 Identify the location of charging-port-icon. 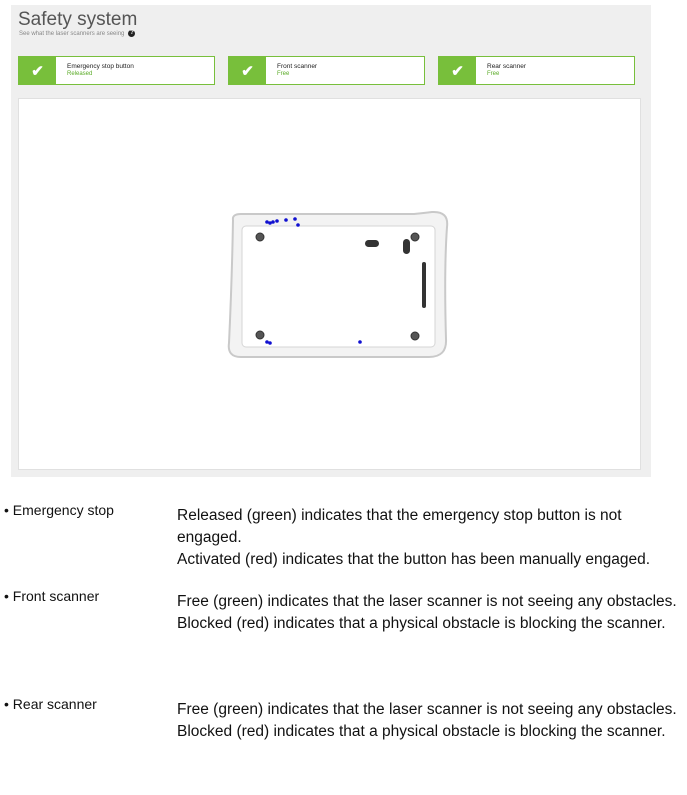
(406, 246).